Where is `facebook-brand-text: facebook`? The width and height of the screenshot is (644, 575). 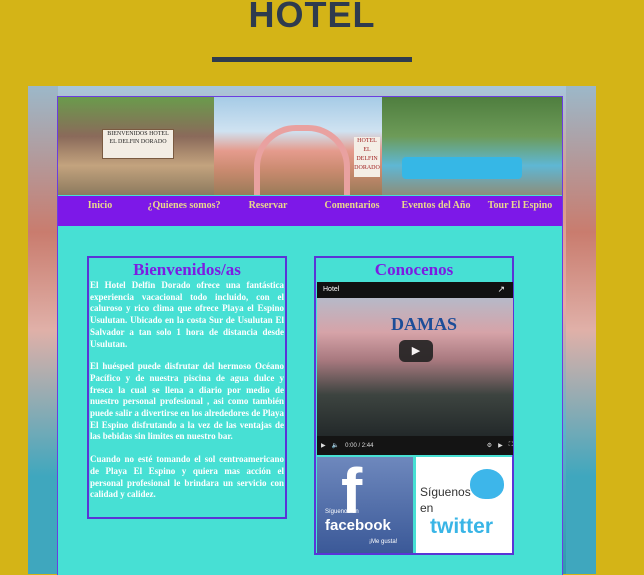 facebook-brand-text: facebook is located at coordinates (358, 525).